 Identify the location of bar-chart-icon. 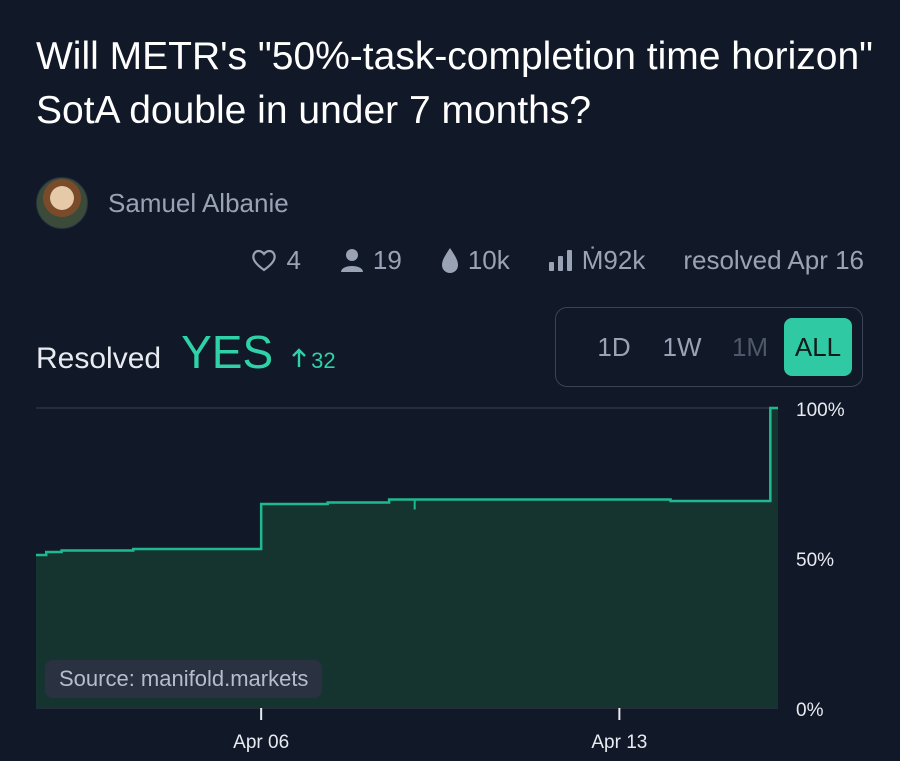
(560, 260).